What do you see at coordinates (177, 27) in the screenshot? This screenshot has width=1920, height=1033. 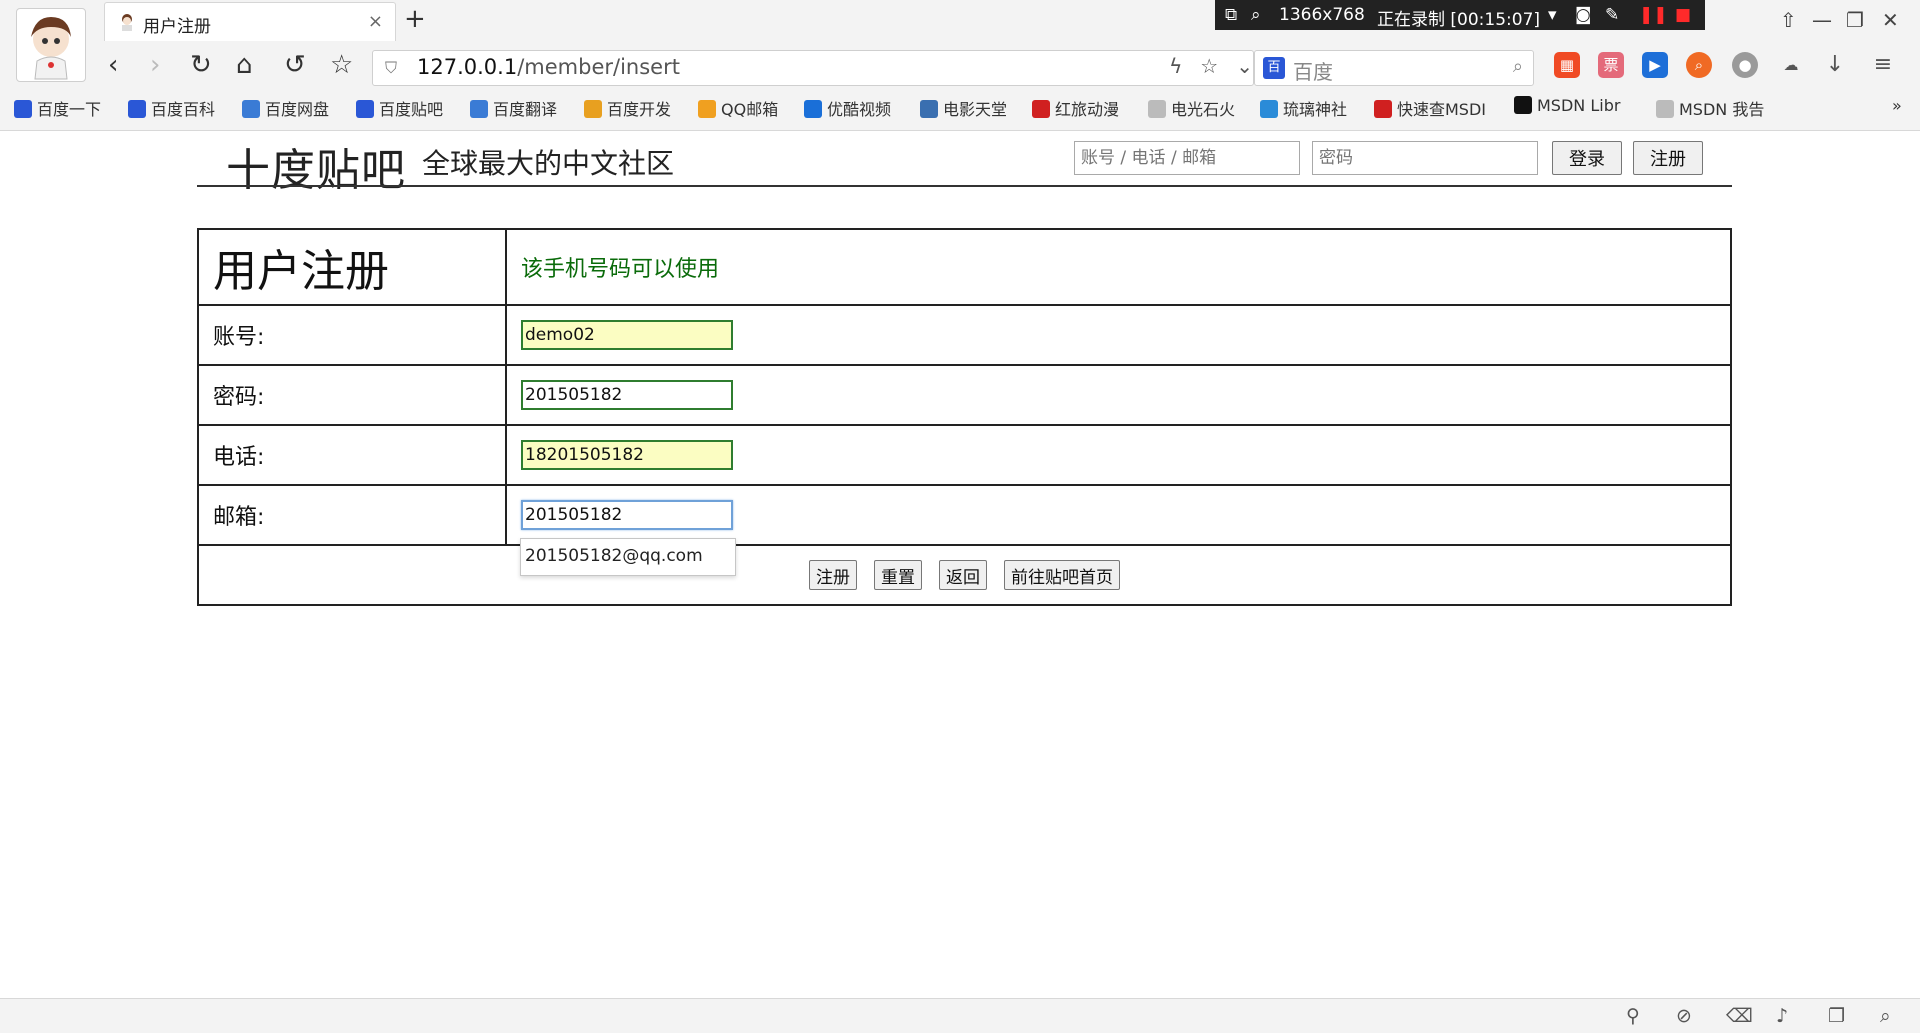 I see `tab-title: 用户注册` at bounding box center [177, 27].